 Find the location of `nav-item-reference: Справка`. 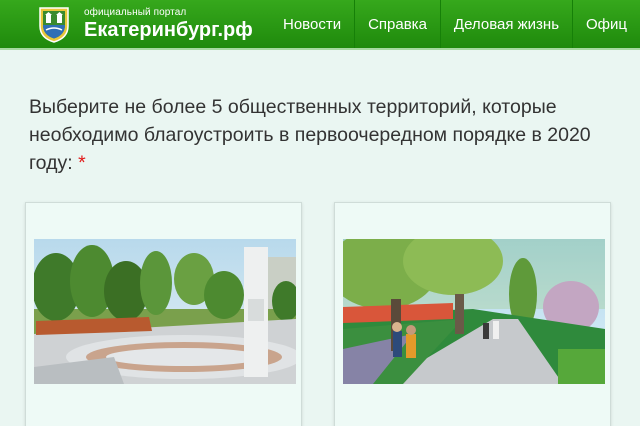

nav-item-reference: Справка is located at coordinates (397, 24).